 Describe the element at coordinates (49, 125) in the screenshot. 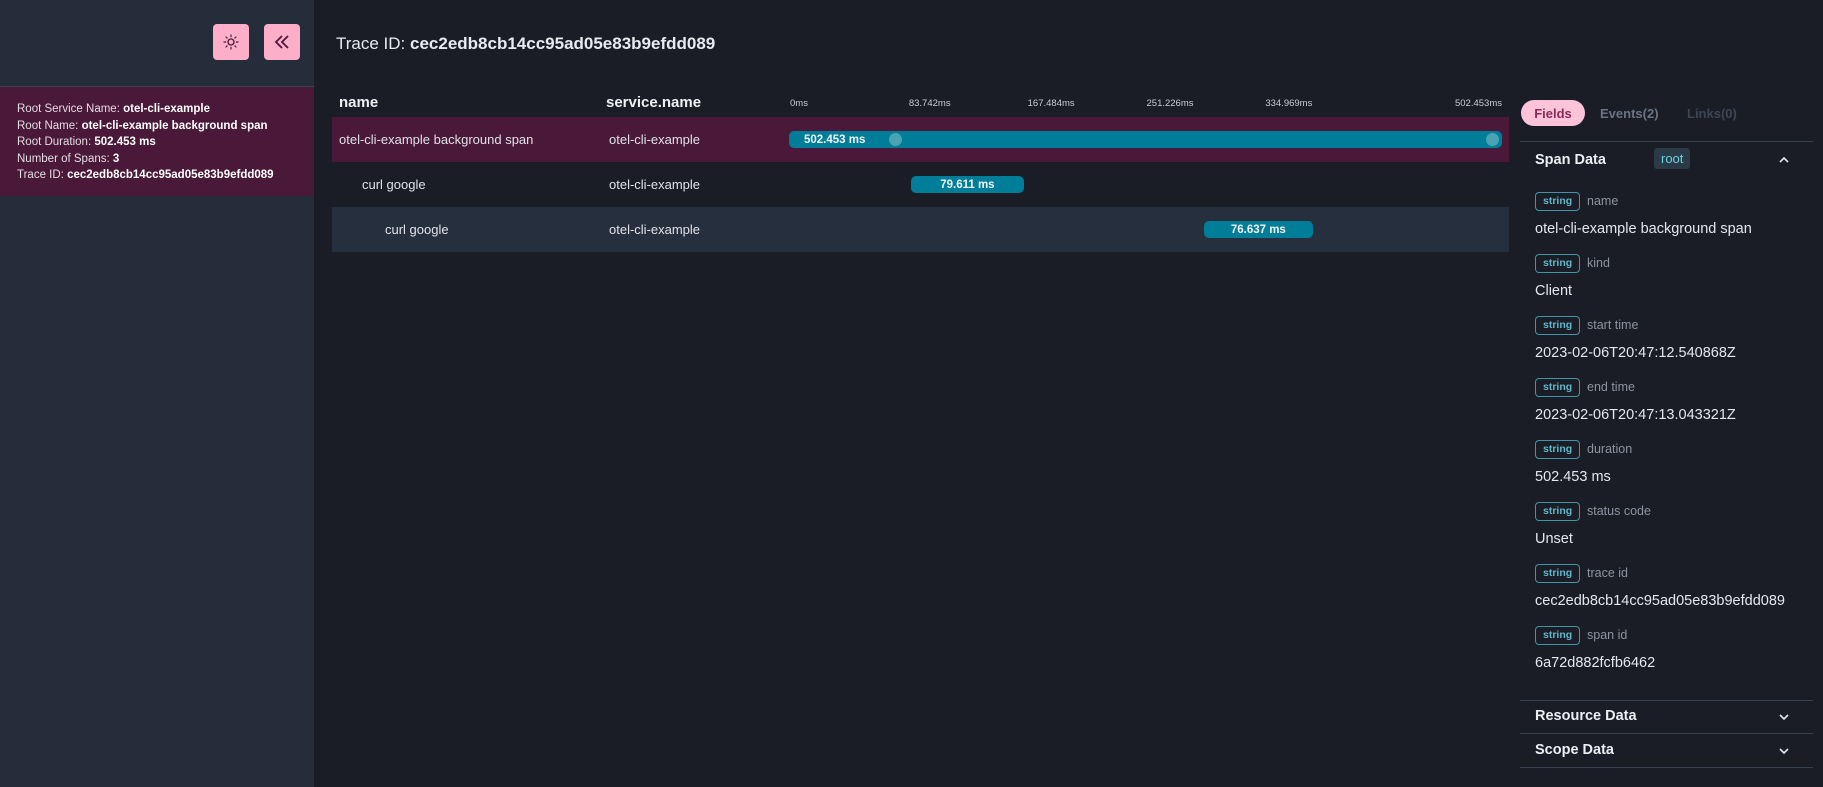

I see `summary-label: Root Name:` at that location.